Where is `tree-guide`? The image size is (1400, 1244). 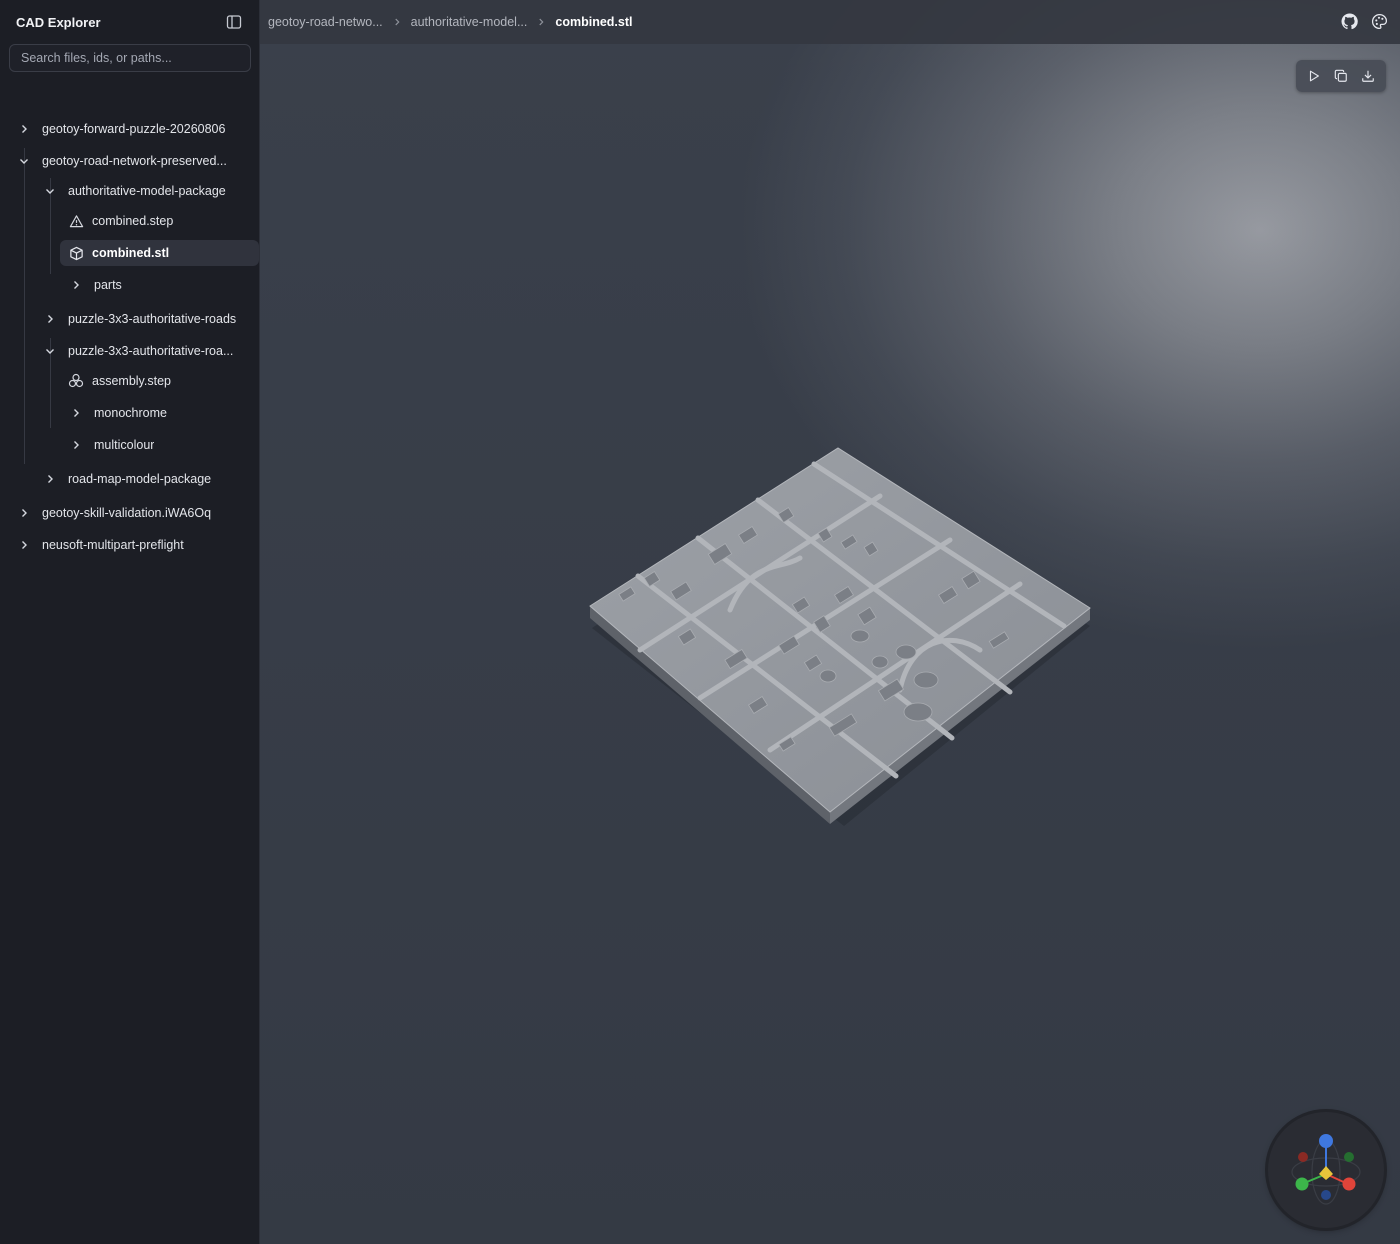 tree-guide is located at coordinates (24, 306).